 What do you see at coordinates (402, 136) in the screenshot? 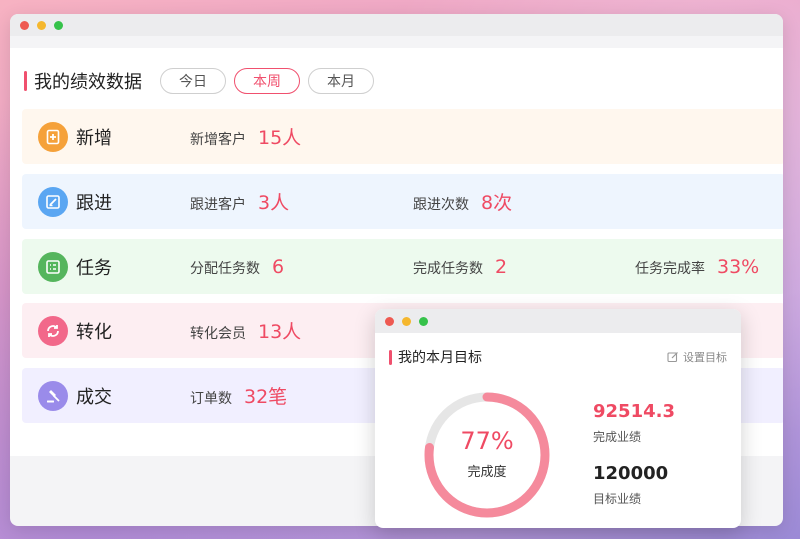
I see `row-new: 新增 新增客户 15人` at bounding box center [402, 136].